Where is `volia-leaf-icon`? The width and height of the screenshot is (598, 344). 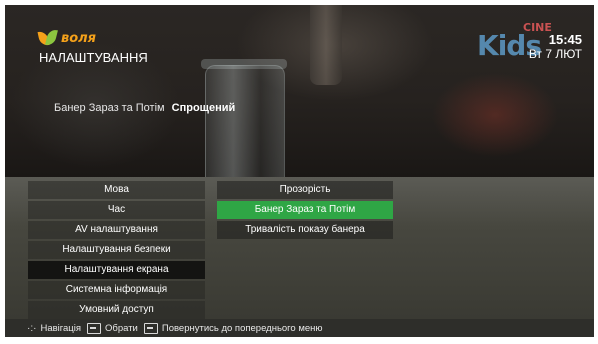 volia-leaf-icon is located at coordinates (47, 37).